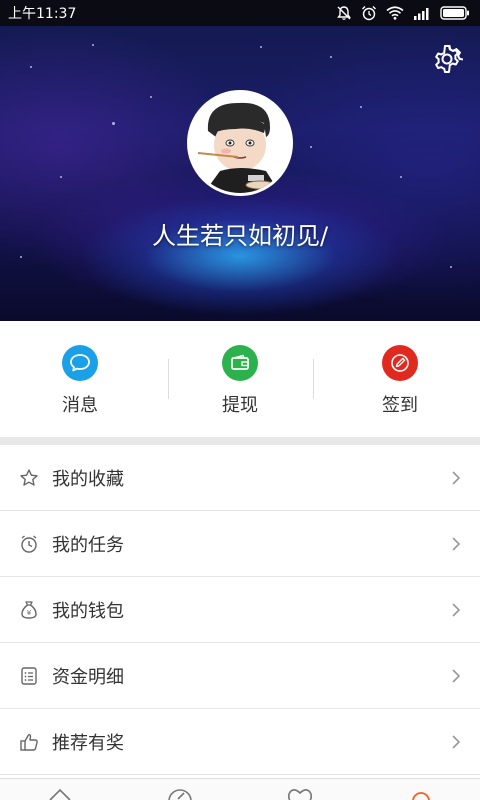  I want to click on checkin-action-circle, so click(400, 363).